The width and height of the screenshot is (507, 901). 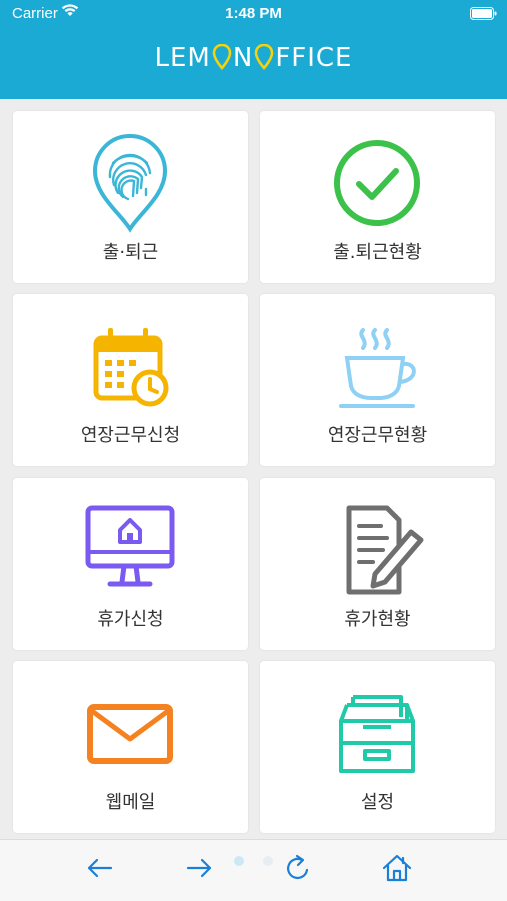 I want to click on menu-tile-check-in-status: 출.퇴근현황, so click(x=377, y=197).